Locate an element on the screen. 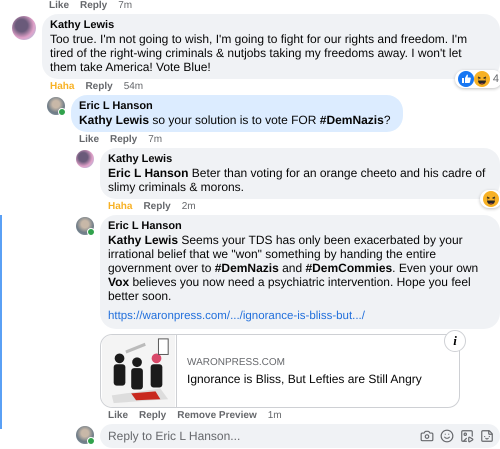 This screenshot has height=449, width=500. gif-icon is located at coordinates (467, 436).